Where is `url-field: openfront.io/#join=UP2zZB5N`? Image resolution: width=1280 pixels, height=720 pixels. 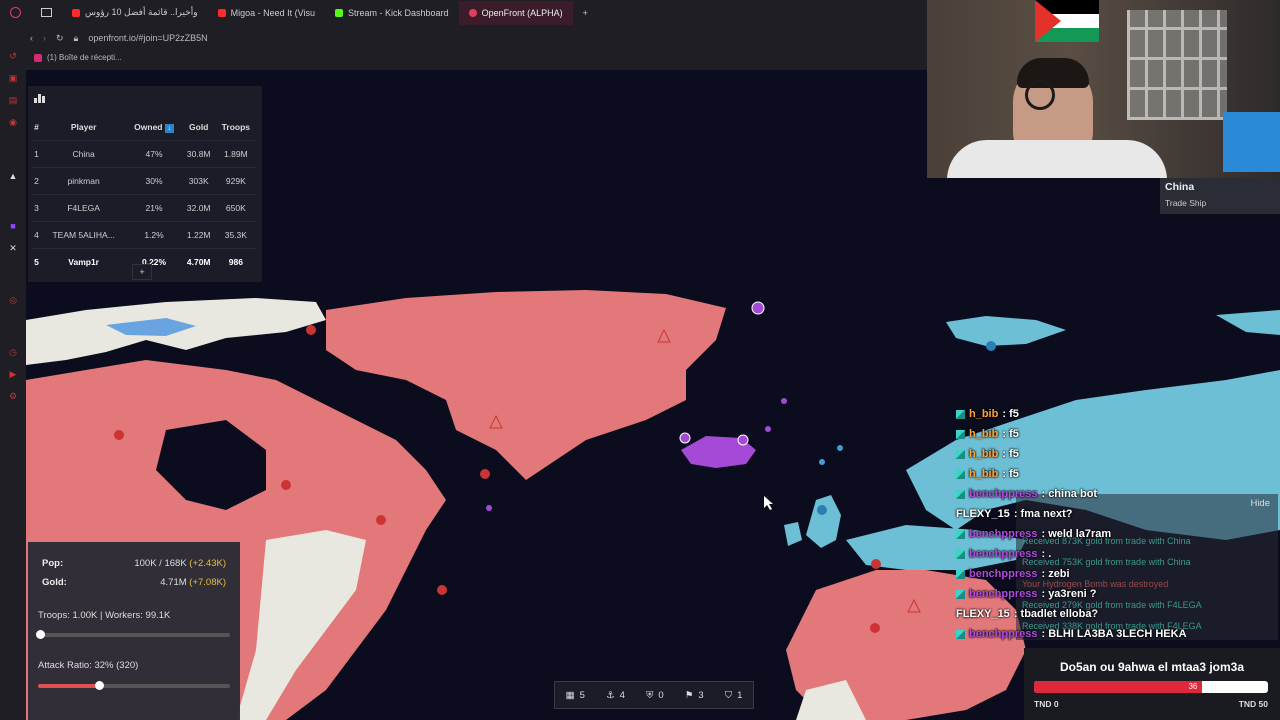
url-field: openfront.io/#join=UP2zZB5N is located at coordinates (147, 38).